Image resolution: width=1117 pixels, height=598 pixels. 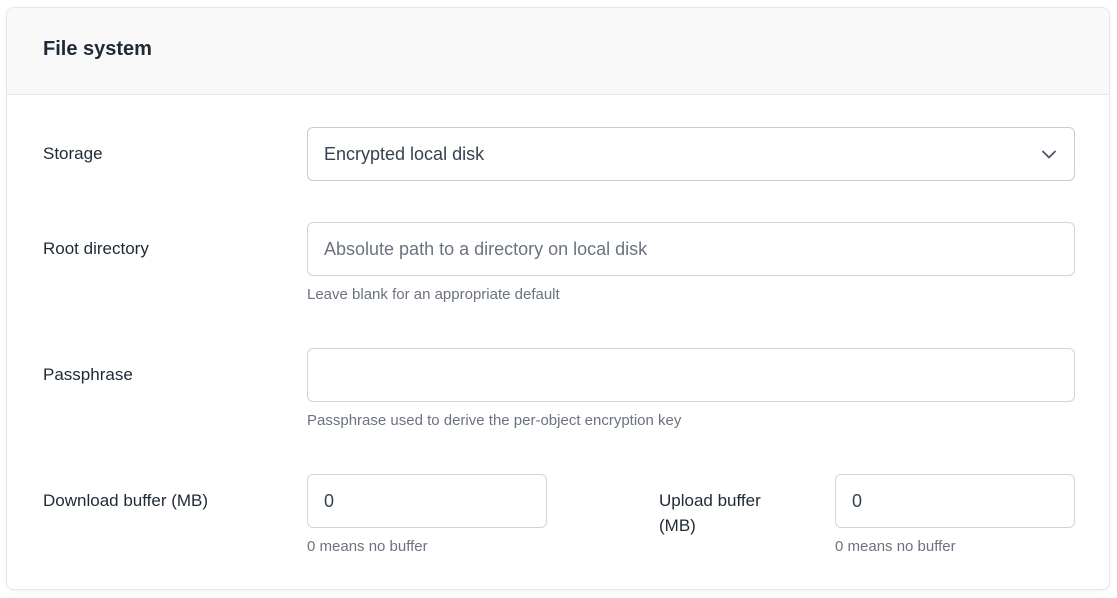 What do you see at coordinates (404, 153) in the screenshot?
I see `storage-selected-value: Encrypted local disk` at bounding box center [404, 153].